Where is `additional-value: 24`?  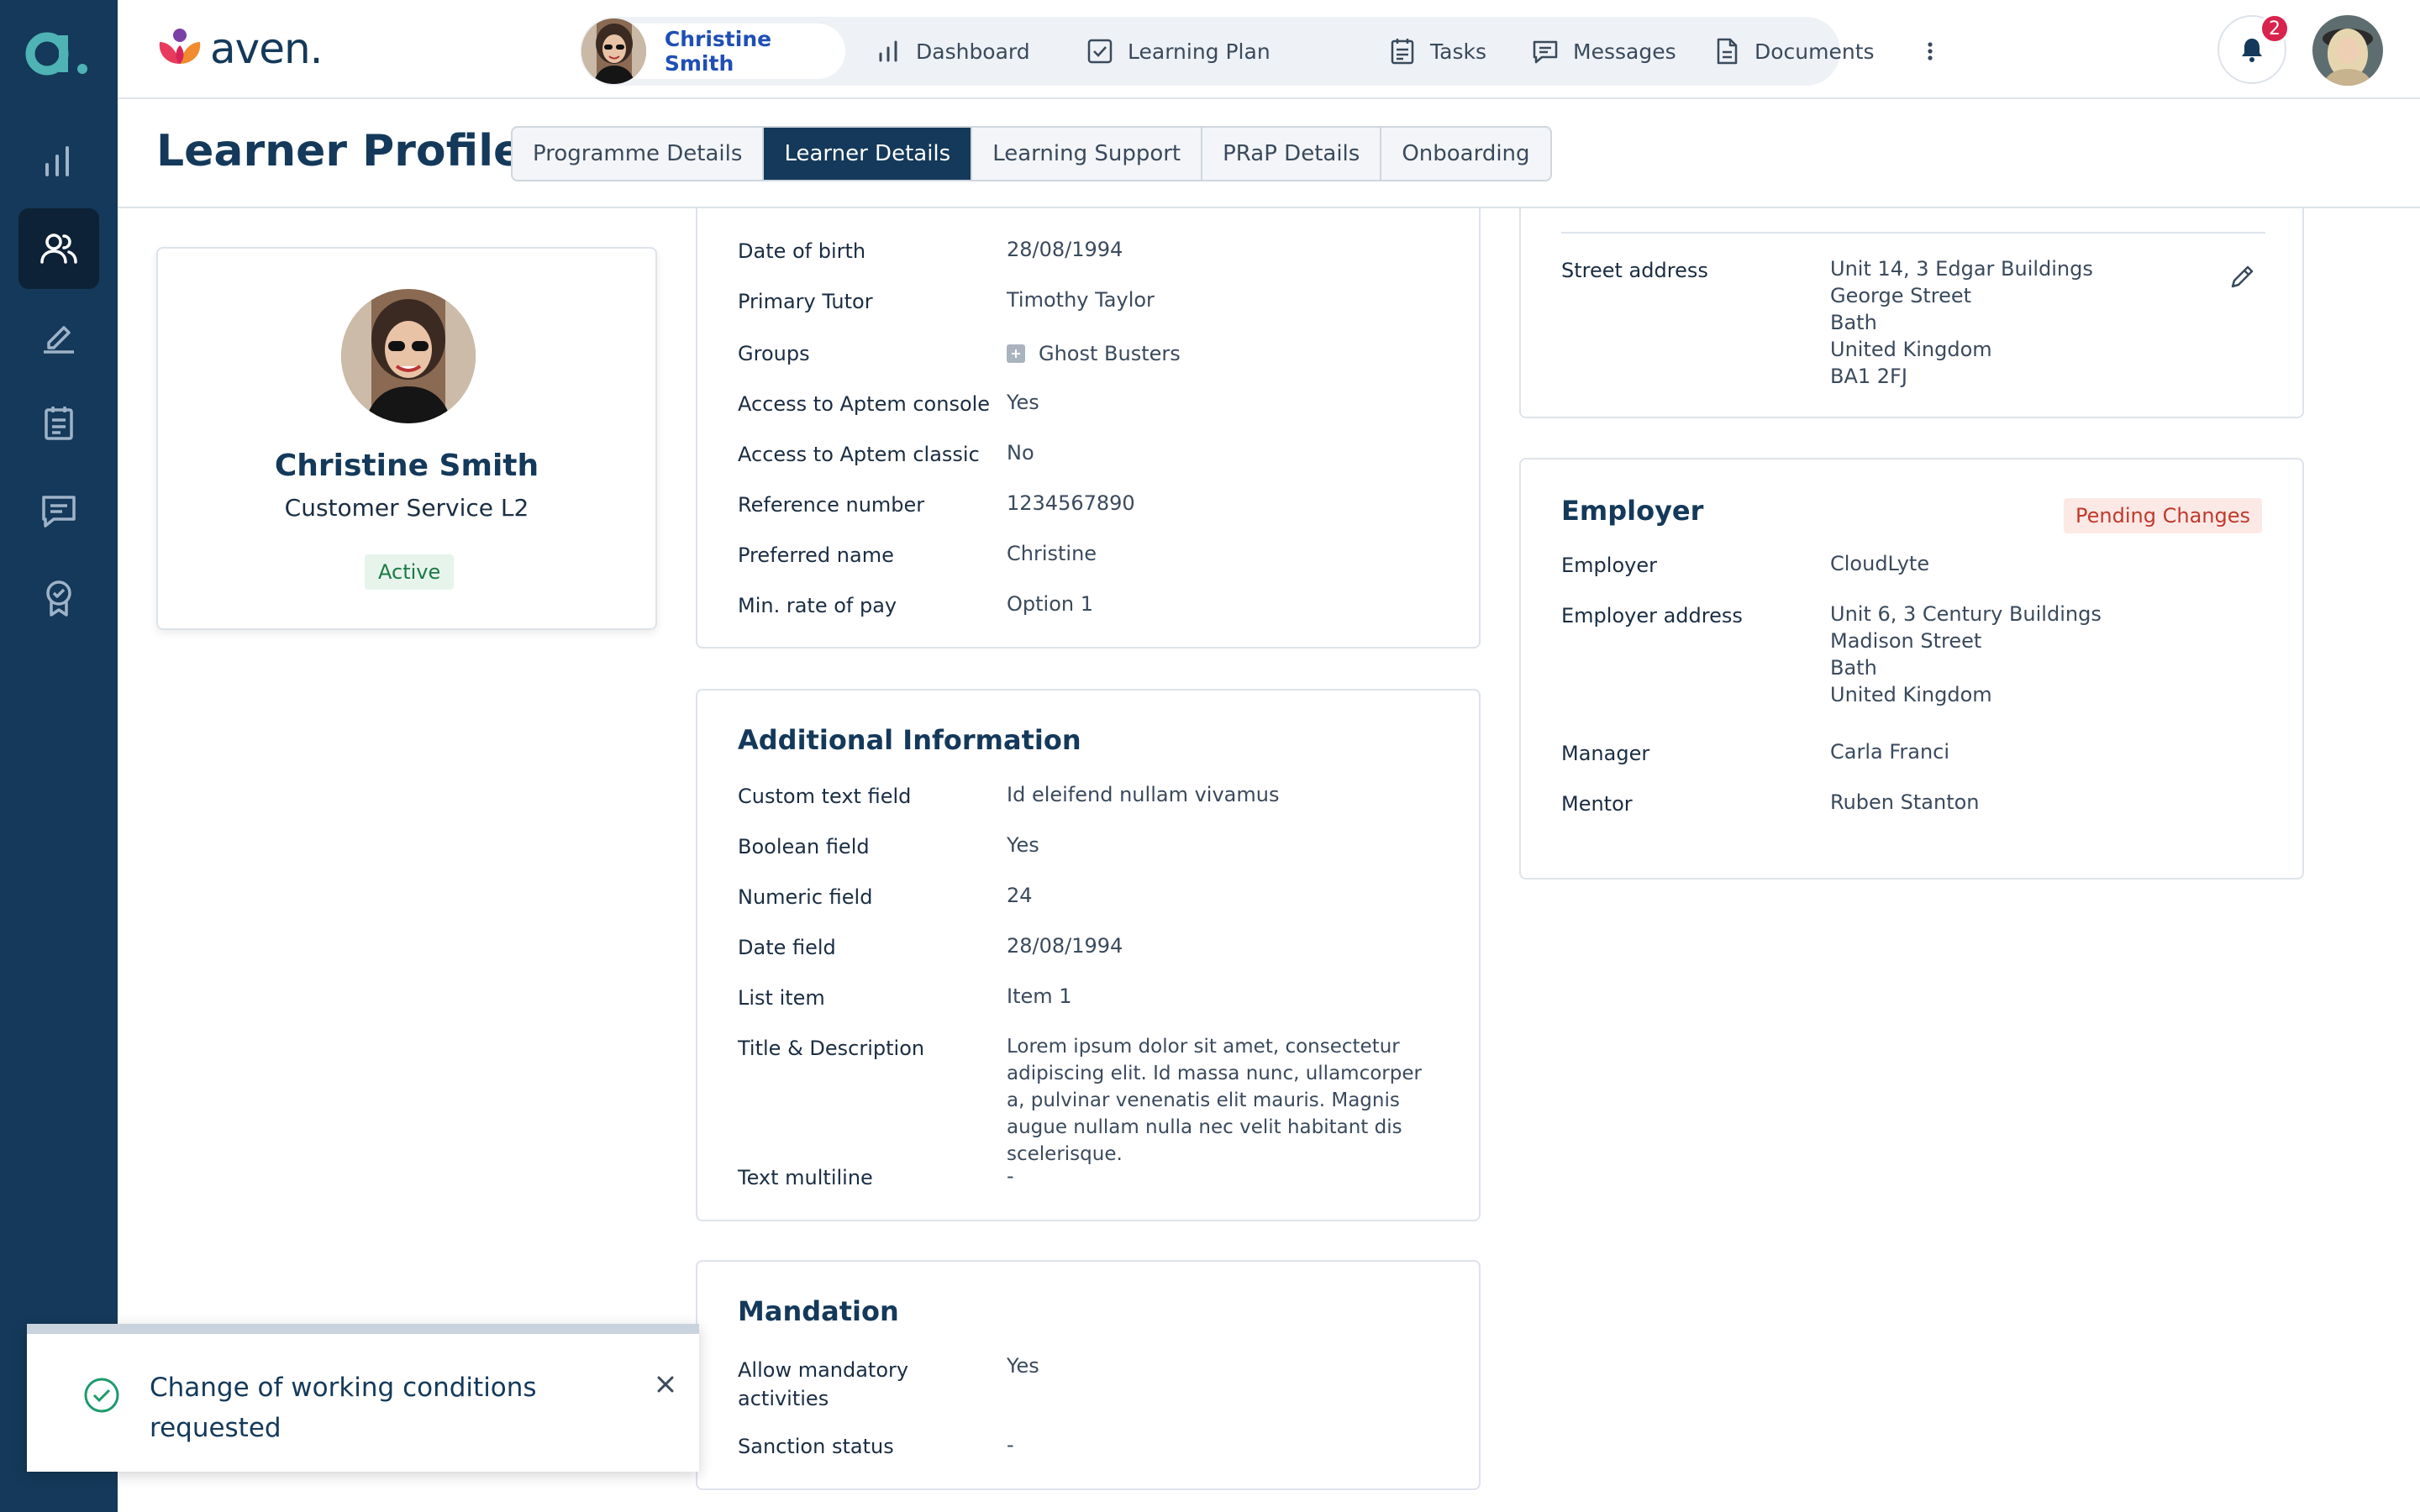 additional-value: 24 is located at coordinates (1020, 895).